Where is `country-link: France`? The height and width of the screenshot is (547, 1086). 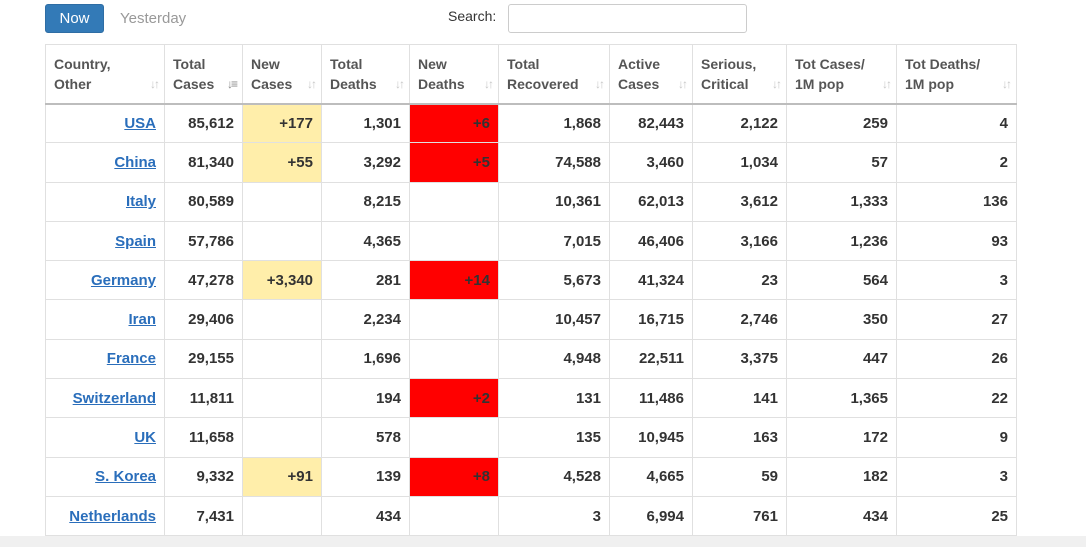 country-link: France is located at coordinates (131, 358).